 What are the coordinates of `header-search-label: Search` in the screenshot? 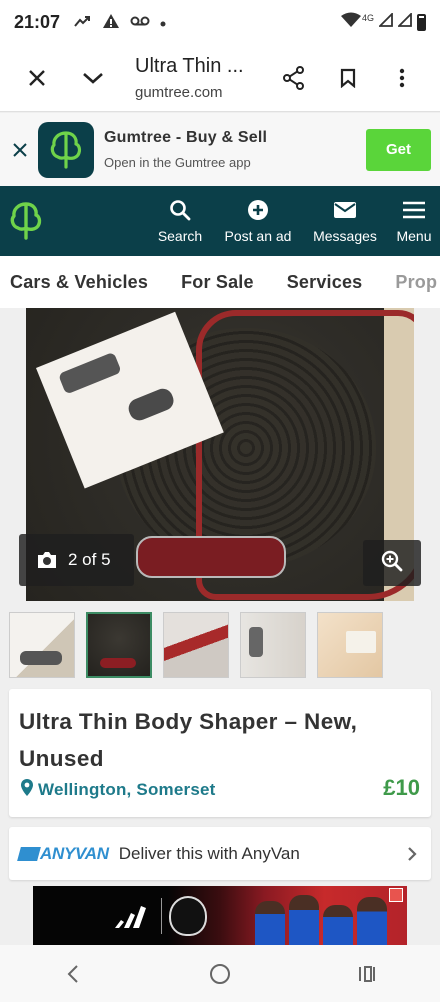 It's located at (180, 236).